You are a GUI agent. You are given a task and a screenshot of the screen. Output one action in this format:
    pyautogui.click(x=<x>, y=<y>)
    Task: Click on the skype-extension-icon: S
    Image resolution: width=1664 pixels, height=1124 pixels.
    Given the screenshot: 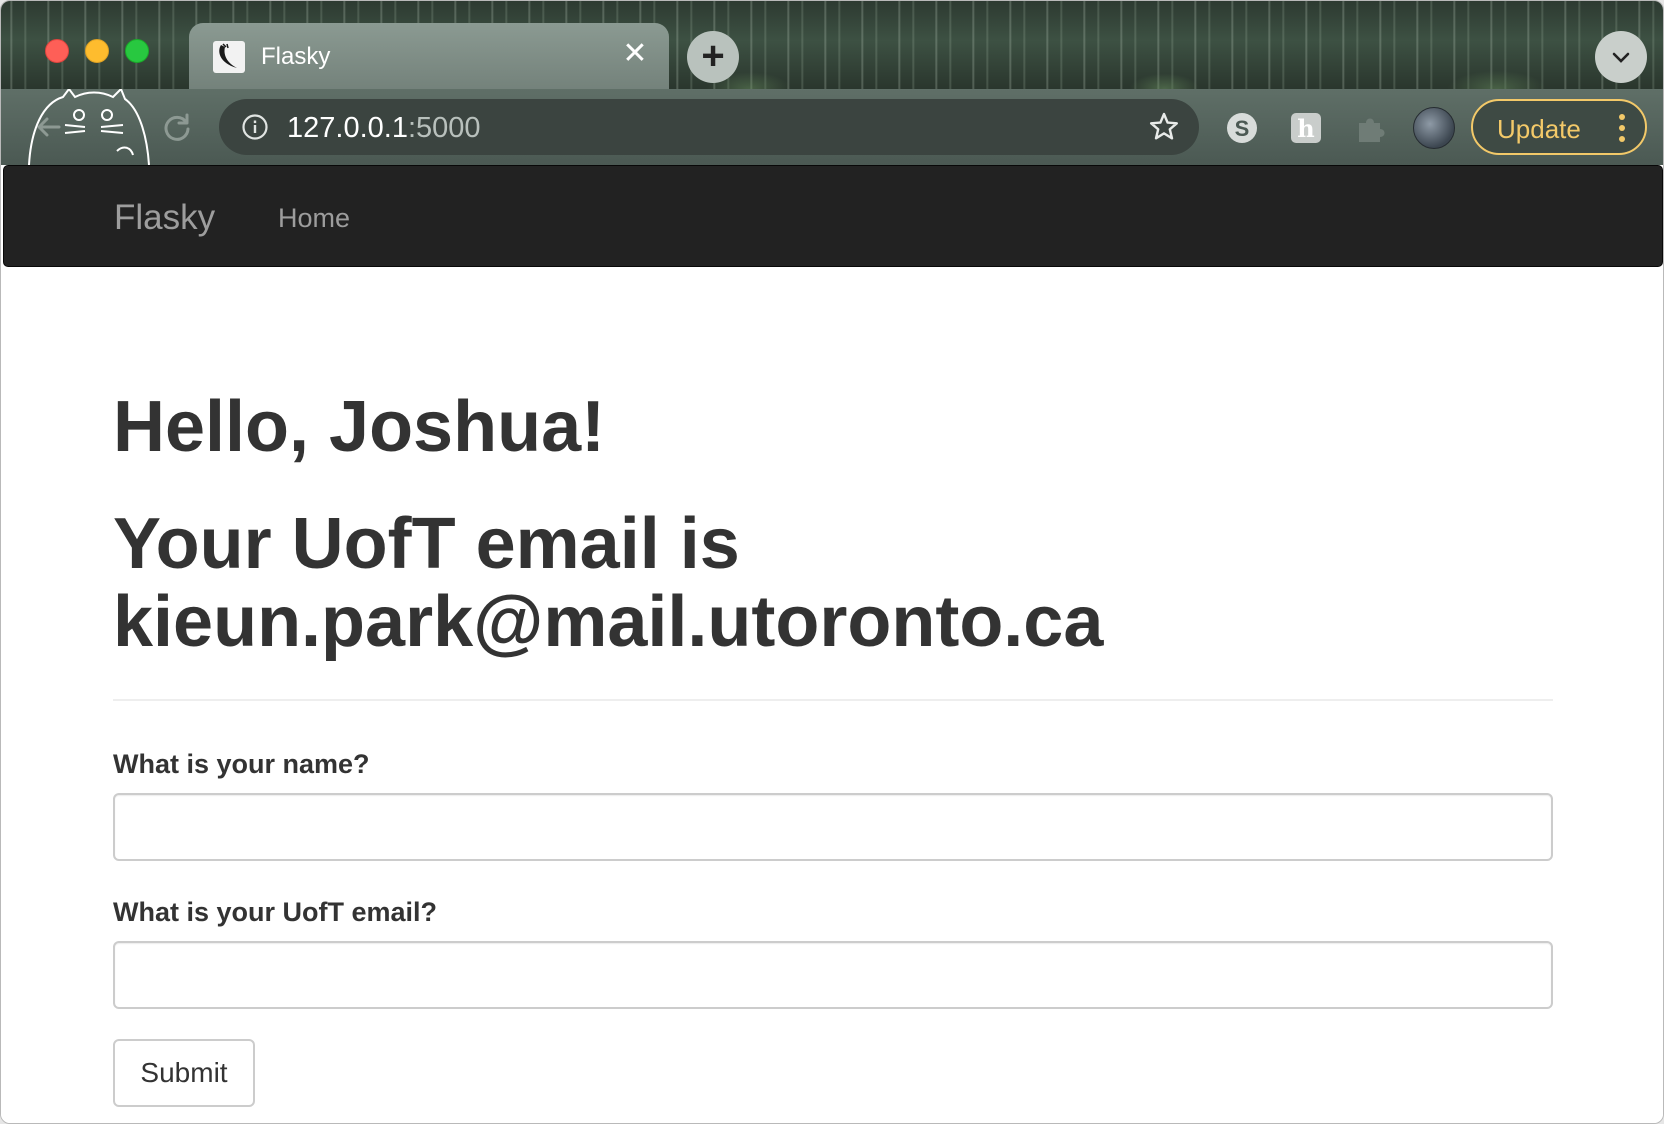 What is the action you would take?
    pyautogui.click(x=1242, y=128)
    